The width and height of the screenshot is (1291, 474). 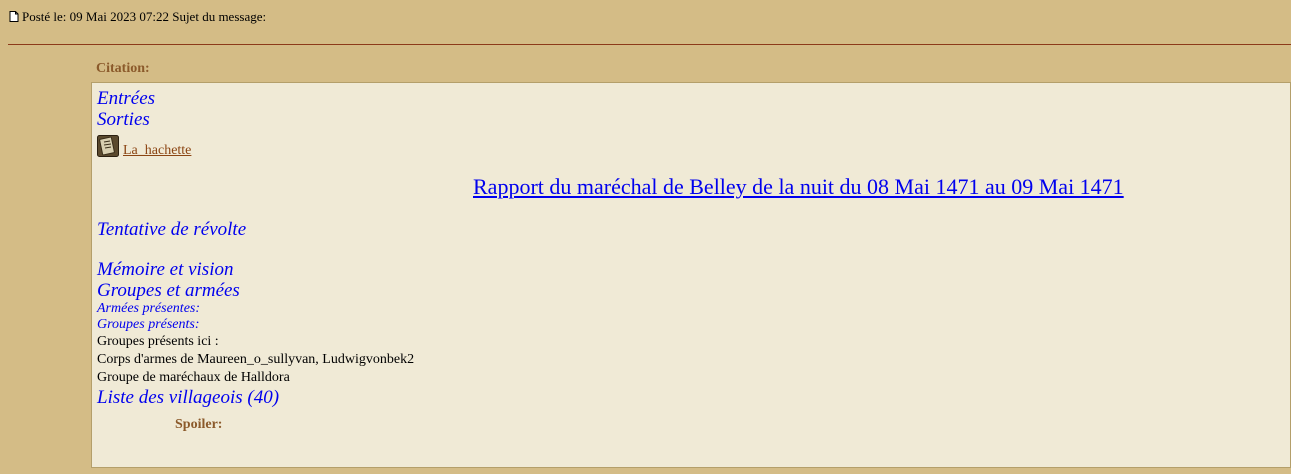 I want to click on groupes-presents-link: Groupes présents:, so click(x=693, y=325).